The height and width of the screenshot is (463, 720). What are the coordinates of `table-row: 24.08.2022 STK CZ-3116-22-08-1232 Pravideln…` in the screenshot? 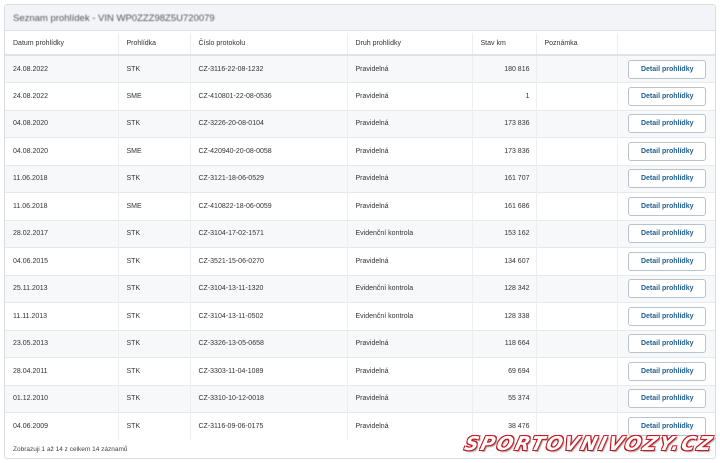 It's located at (360, 68).